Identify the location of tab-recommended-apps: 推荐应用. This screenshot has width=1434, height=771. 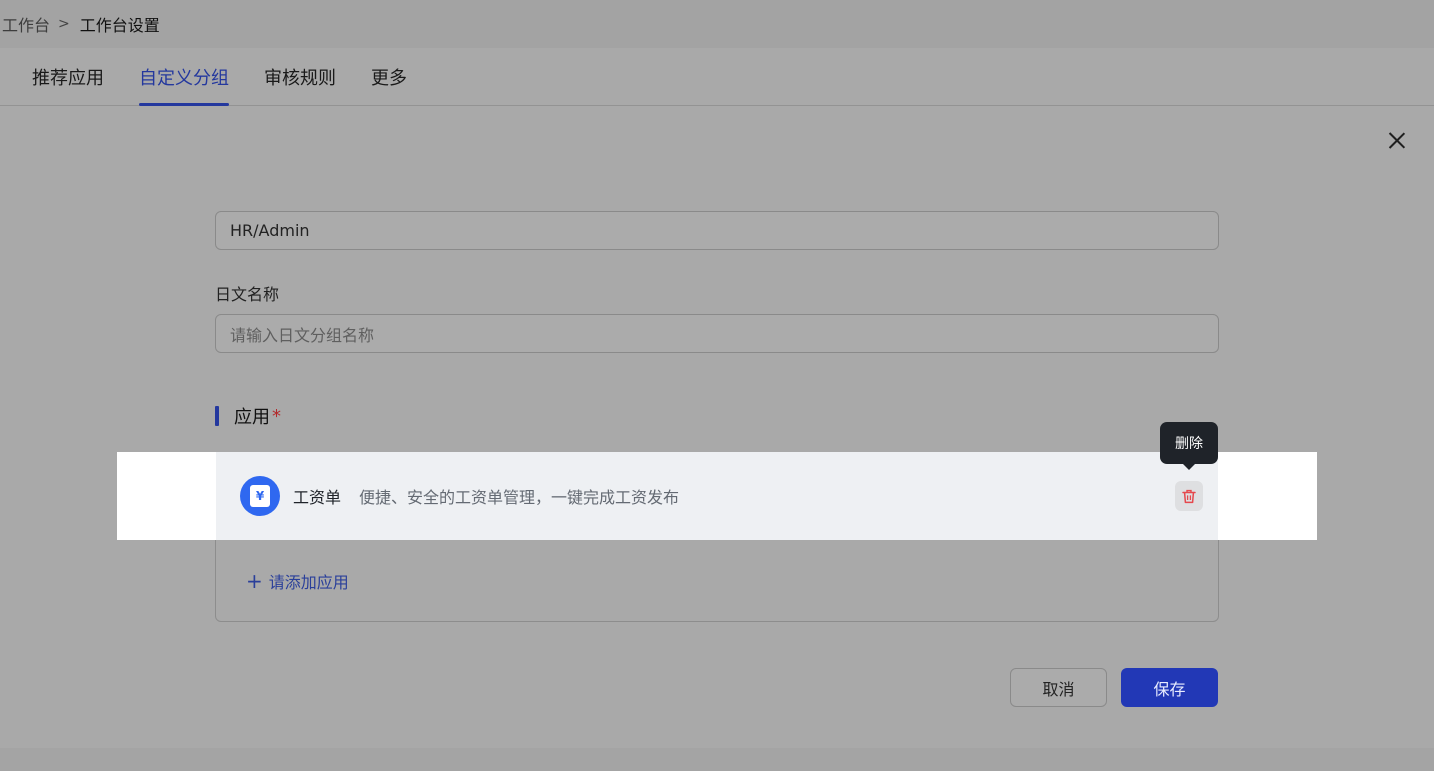
(68, 76).